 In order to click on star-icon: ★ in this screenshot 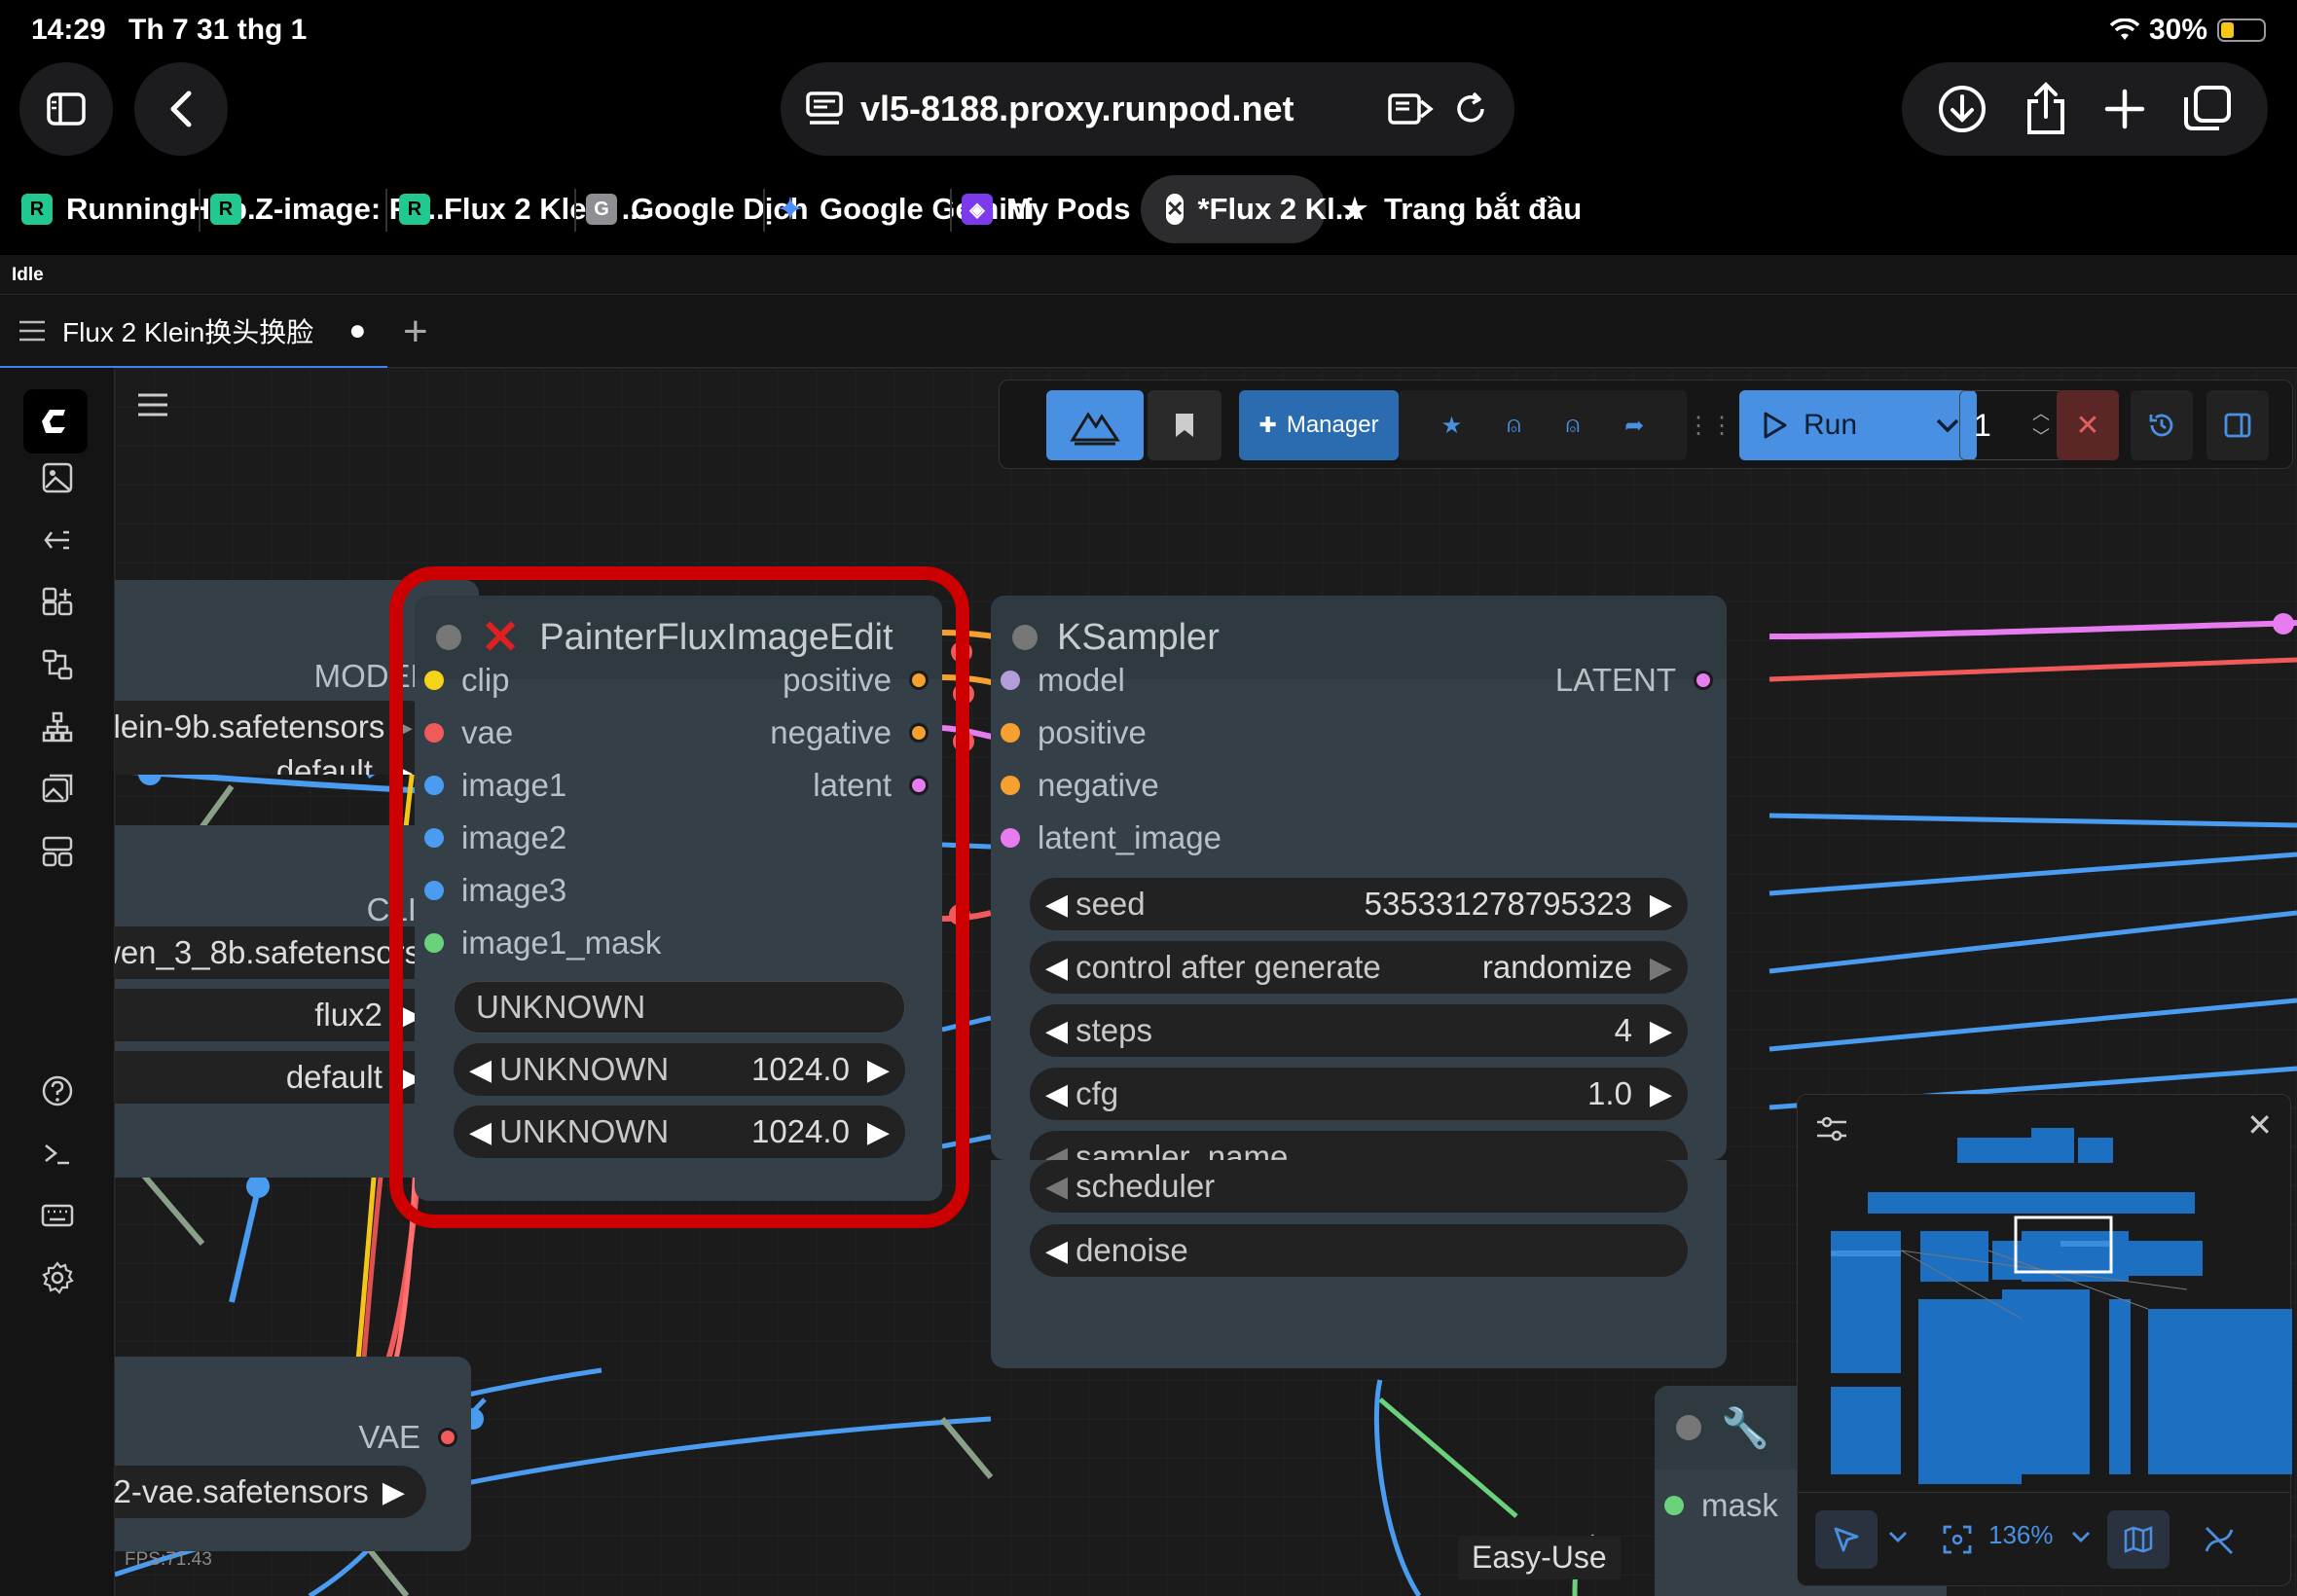, I will do `click(1452, 426)`.